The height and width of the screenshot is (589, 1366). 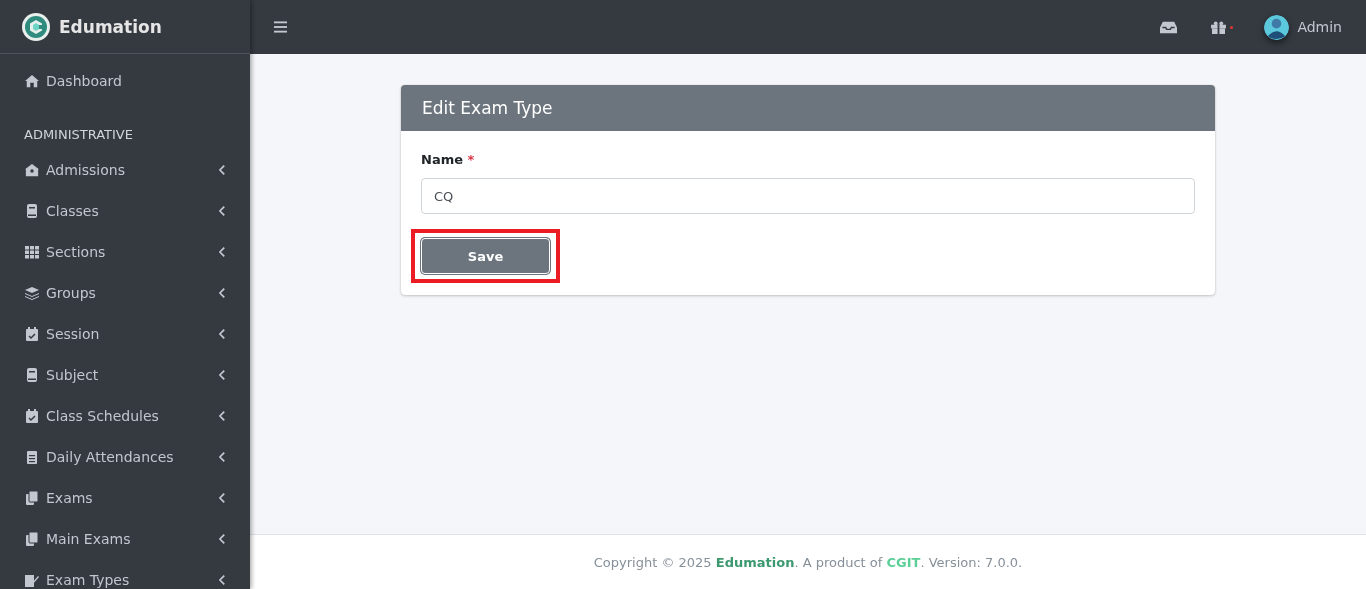 I want to click on sidebar-item: Subject, so click(x=125, y=374).